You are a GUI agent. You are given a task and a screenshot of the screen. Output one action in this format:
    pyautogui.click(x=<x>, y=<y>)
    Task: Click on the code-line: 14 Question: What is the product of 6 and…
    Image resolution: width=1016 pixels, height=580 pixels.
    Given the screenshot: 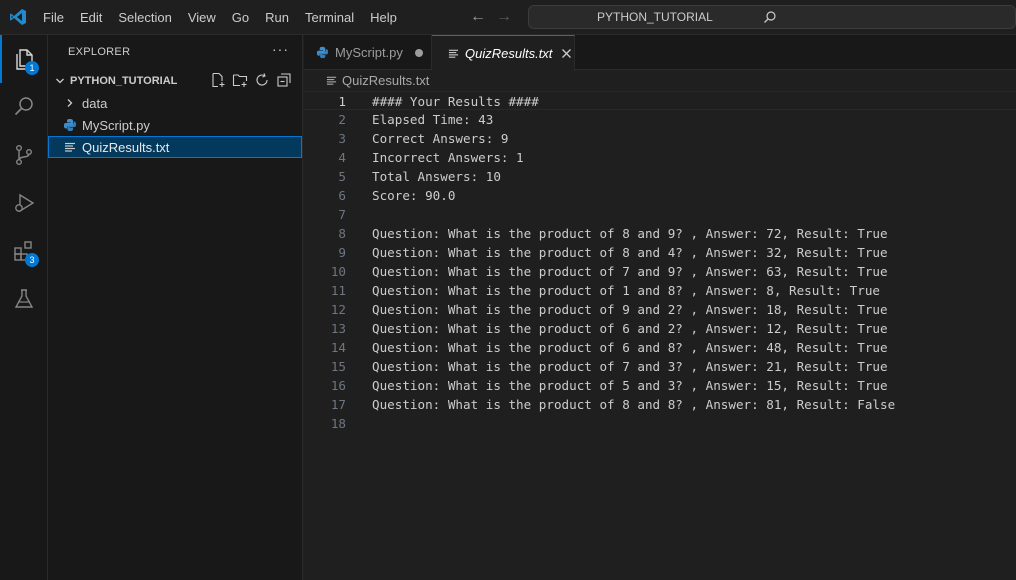 What is the action you would take?
    pyautogui.click(x=660, y=347)
    